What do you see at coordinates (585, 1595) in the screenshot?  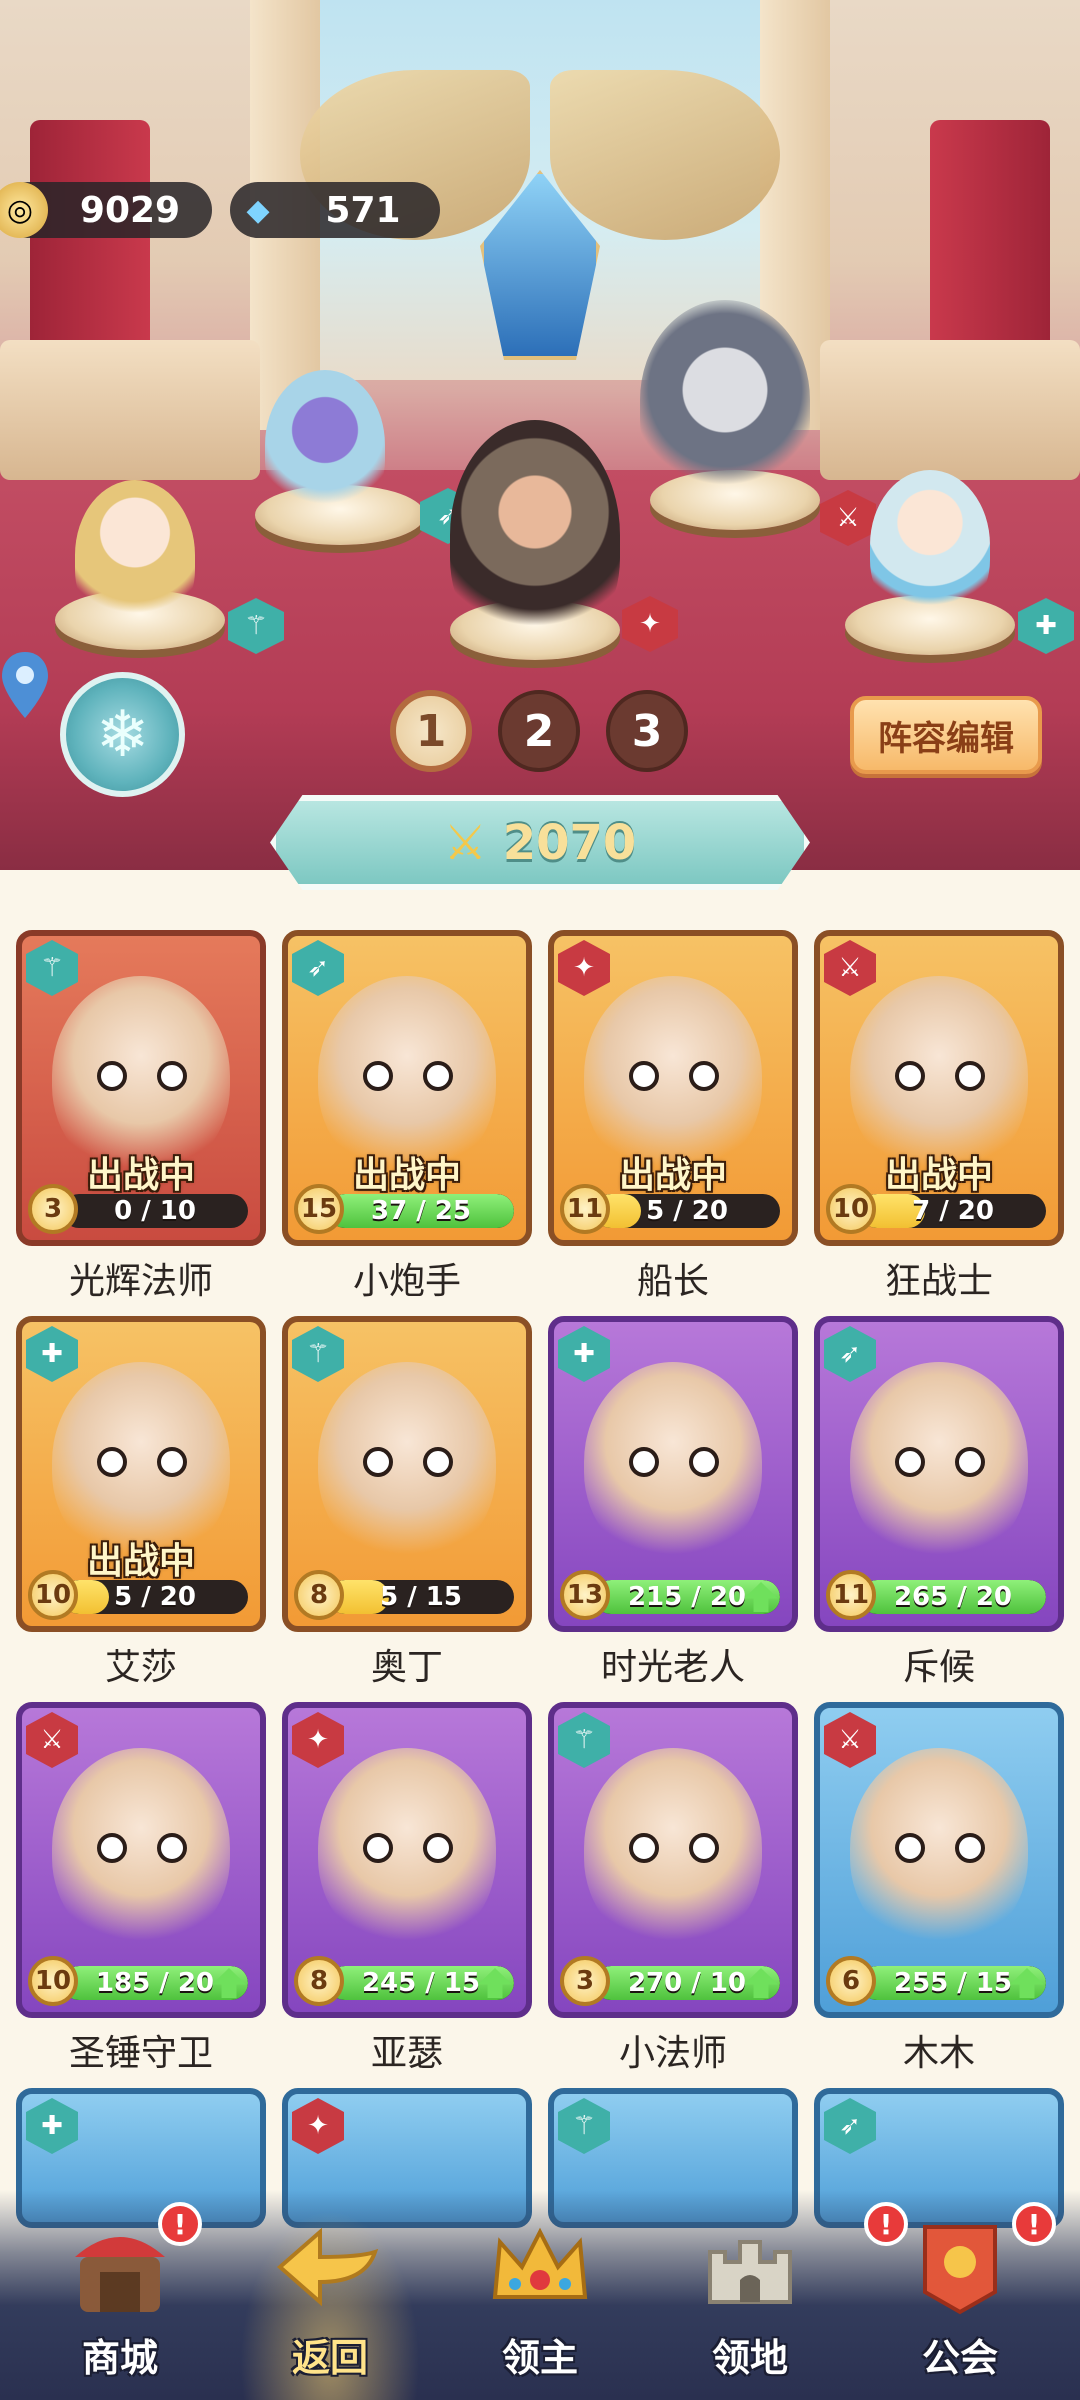 I see `hero-level-badge: 13` at bounding box center [585, 1595].